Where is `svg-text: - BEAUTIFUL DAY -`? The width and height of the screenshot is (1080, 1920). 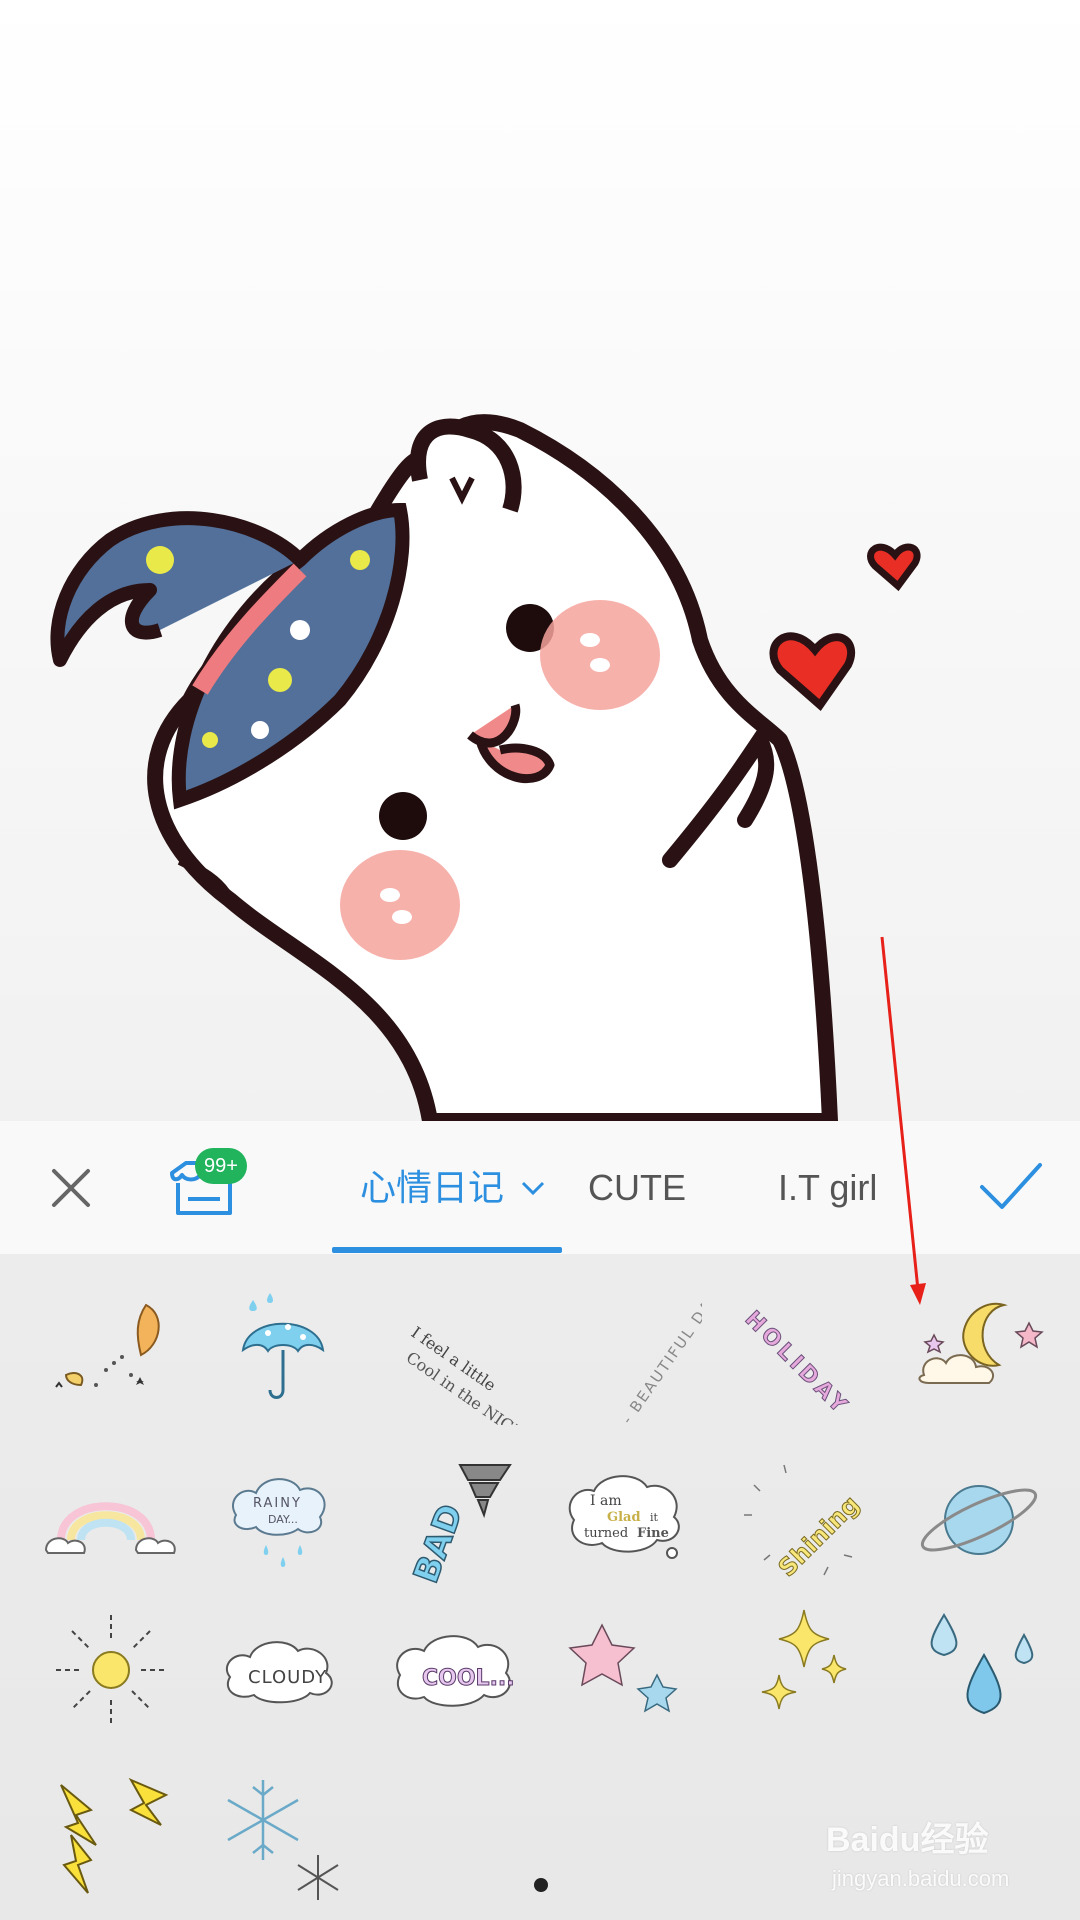 svg-text: - BEAUTIFUL DAY - is located at coordinates (660, 1351).